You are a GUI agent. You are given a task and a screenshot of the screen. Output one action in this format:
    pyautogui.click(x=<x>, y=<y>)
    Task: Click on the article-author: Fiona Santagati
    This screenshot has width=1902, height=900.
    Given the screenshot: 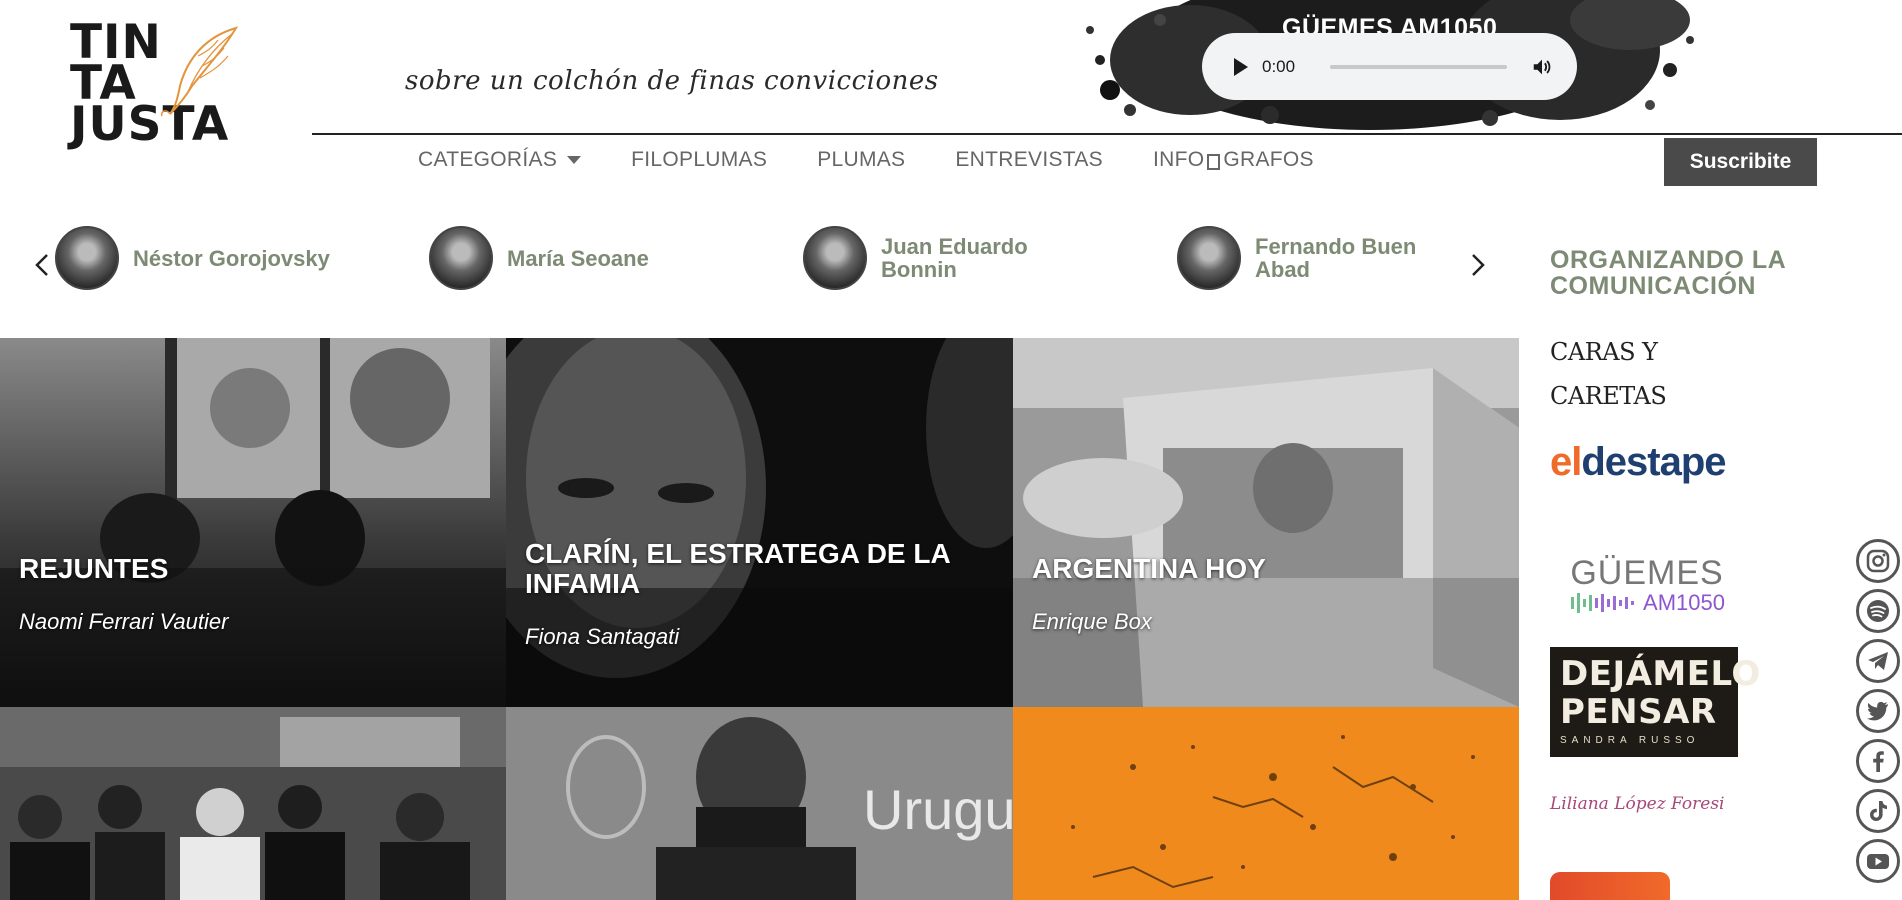 What is the action you would take?
    pyautogui.click(x=602, y=636)
    